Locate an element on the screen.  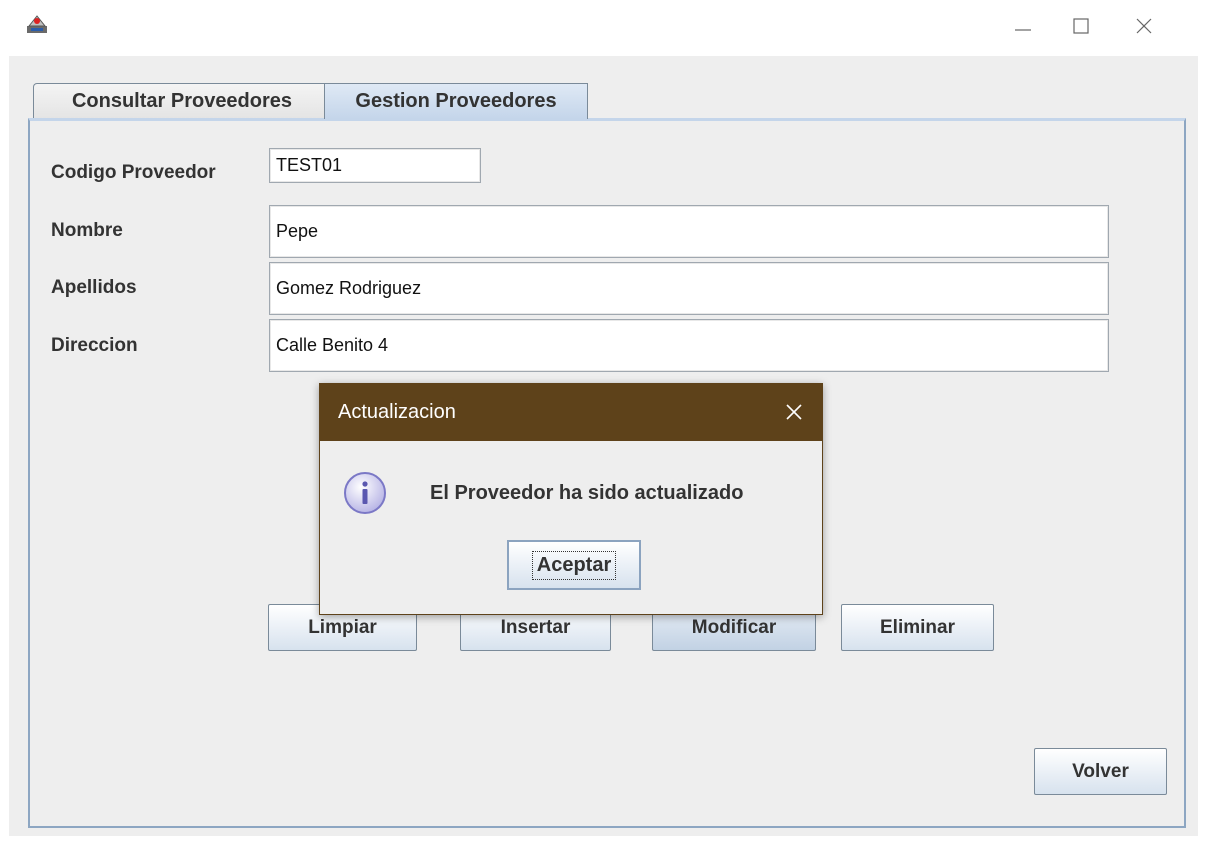
aceptar-button-label: Aceptar is located at coordinates (574, 565).